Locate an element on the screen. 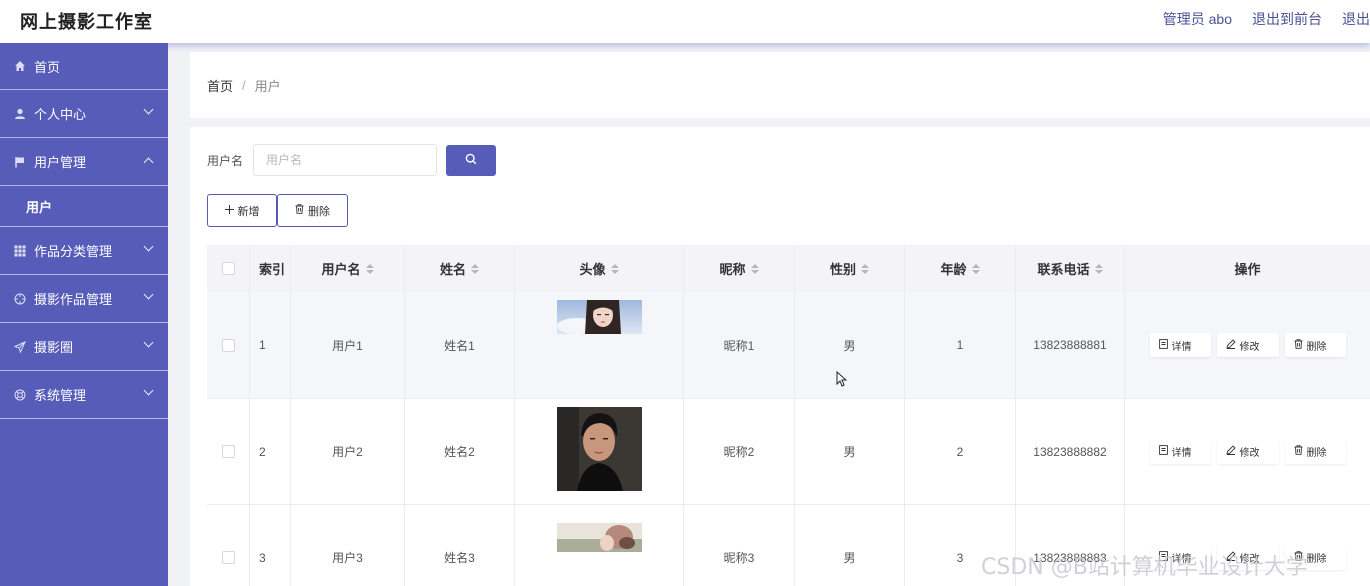  send-icon is located at coordinates (19, 346).